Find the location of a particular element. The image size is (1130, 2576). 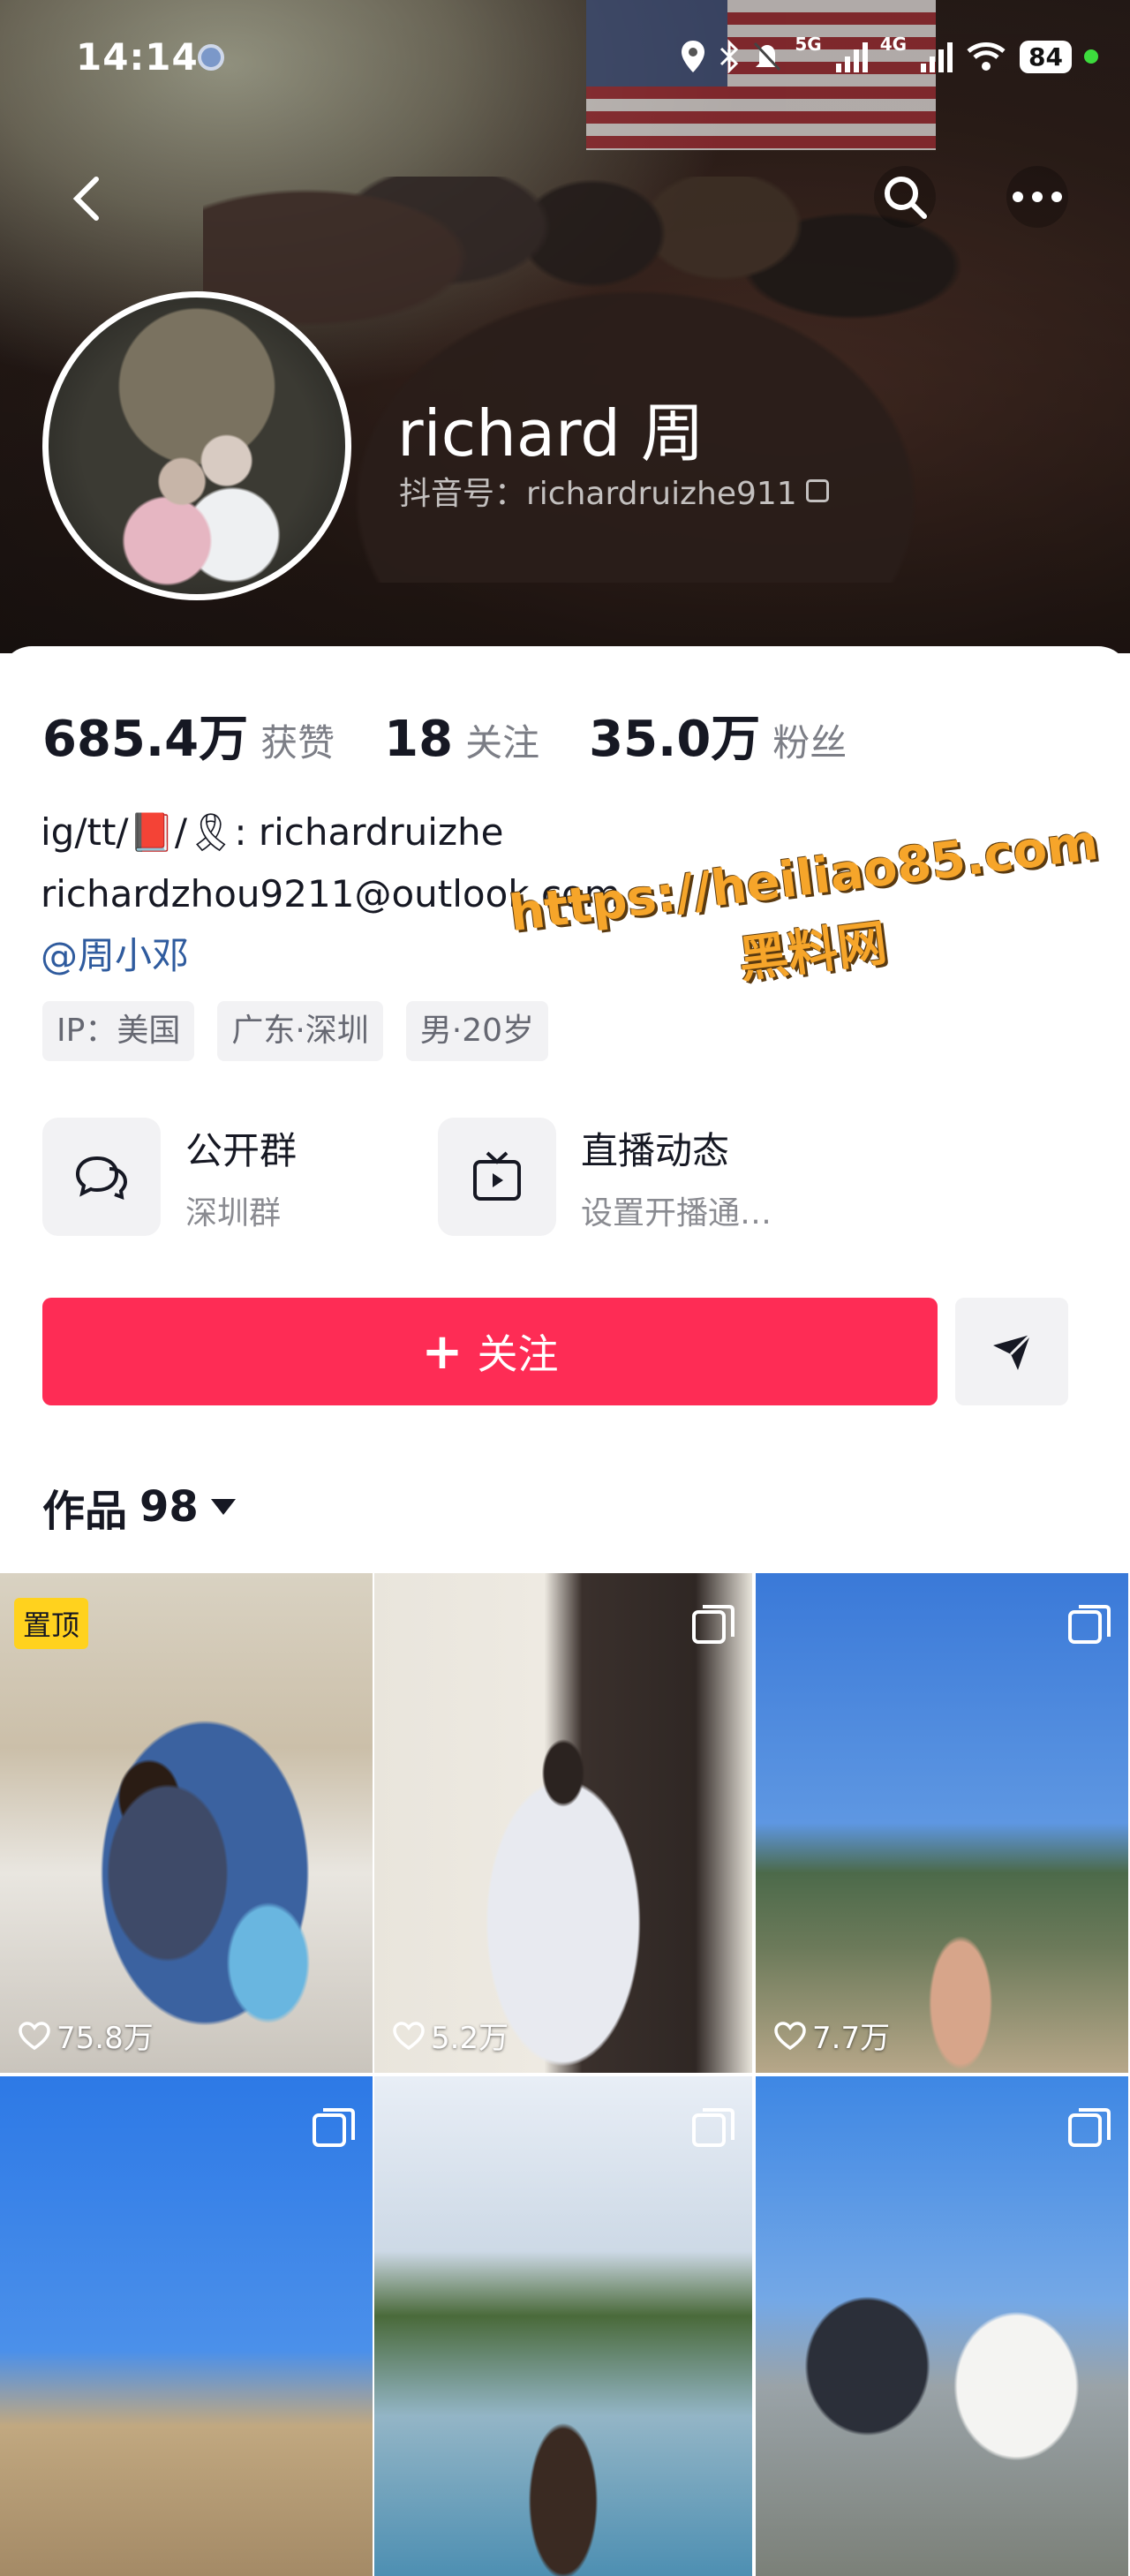

follow-button: + 关注 is located at coordinates (490, 1352).